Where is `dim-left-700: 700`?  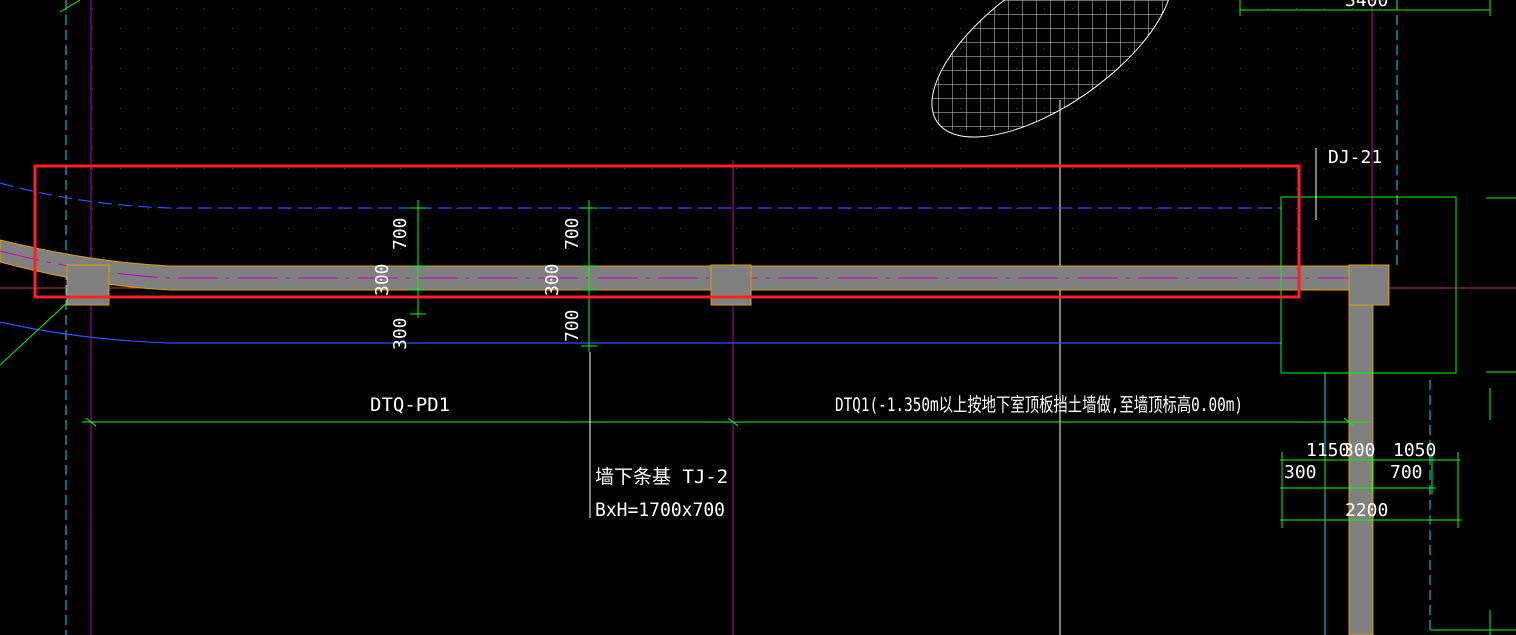 dim-left-700: 700 is located at coordinates (400, 233).